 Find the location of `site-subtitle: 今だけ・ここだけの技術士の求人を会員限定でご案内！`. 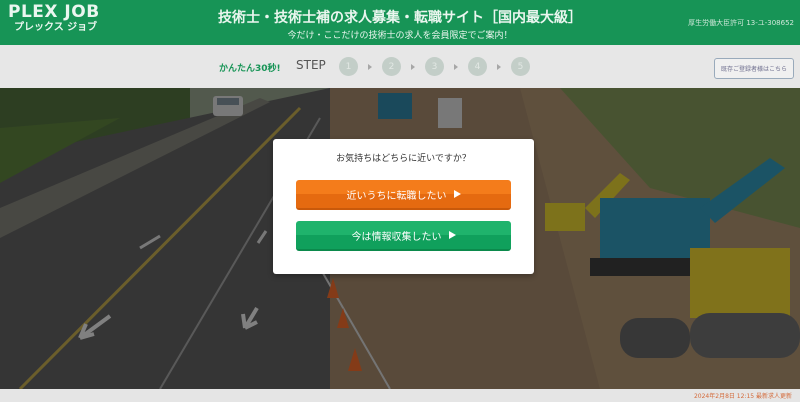

site-subtitle: 今だけ・ここだけの技術士の求人を会員限定でご案内！ is located at coordinates (400, 36).